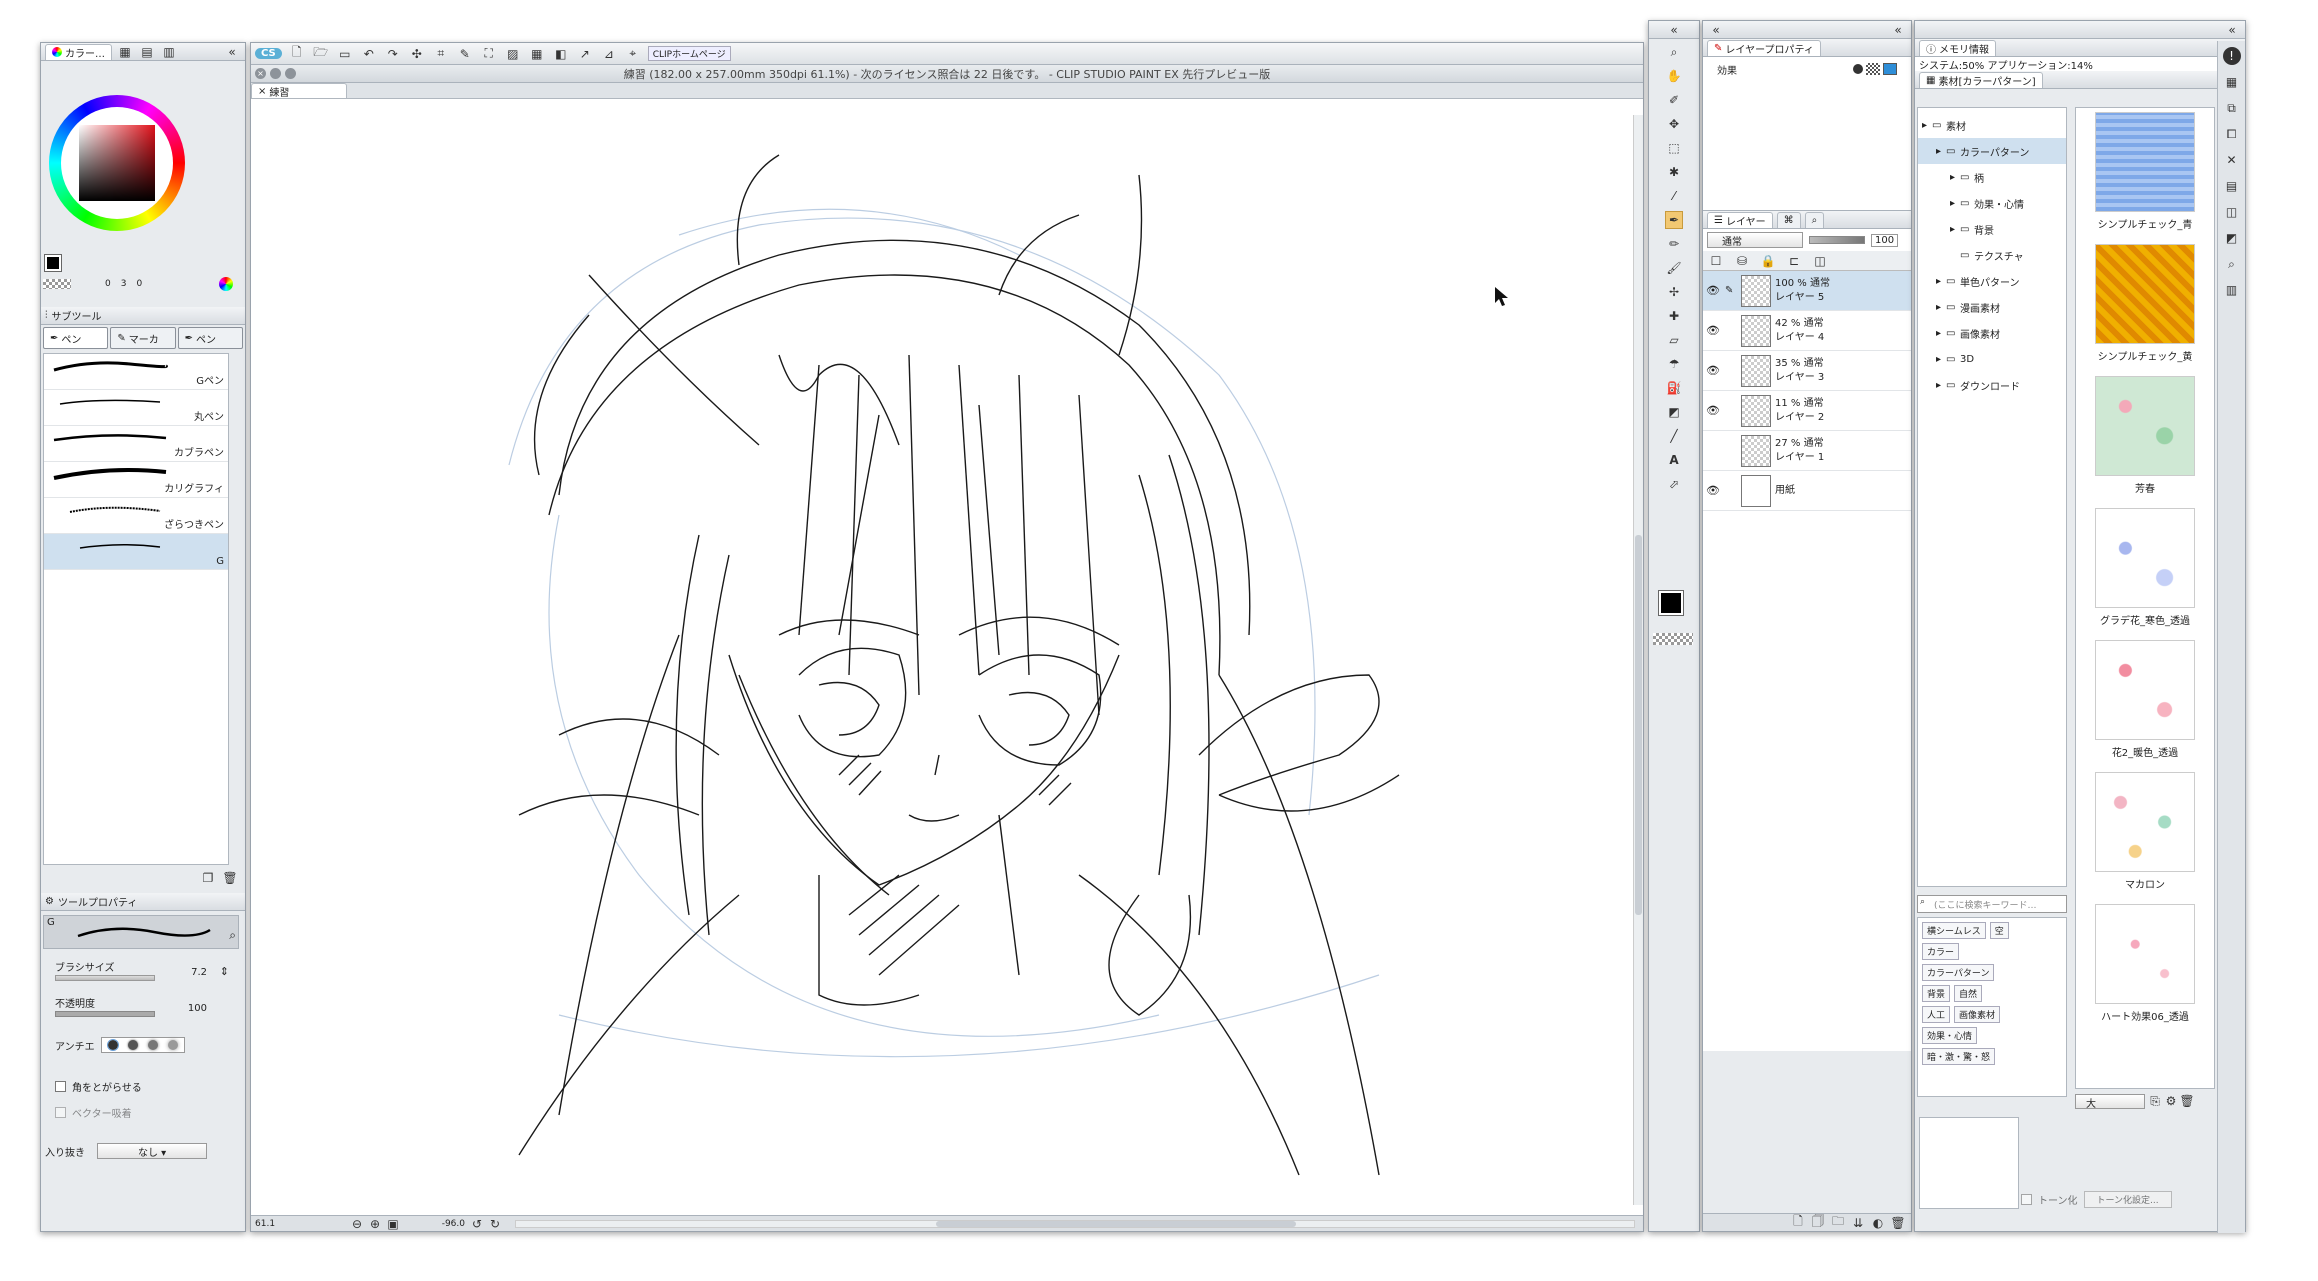 The image size is (2318, 1281). What do you see at coordinates (345, 54) in the screenshot?
I see `save-icon: ▭` at bounding box center [345, 54].